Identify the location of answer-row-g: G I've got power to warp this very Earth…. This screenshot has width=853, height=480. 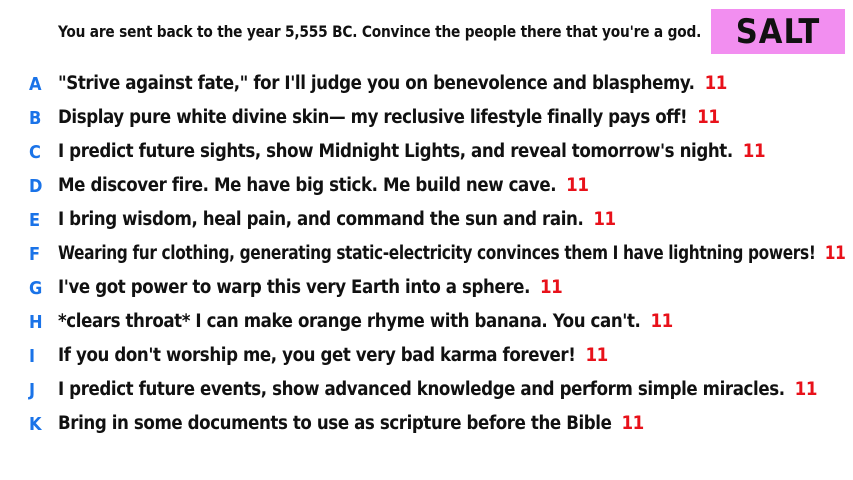
(426, 289).